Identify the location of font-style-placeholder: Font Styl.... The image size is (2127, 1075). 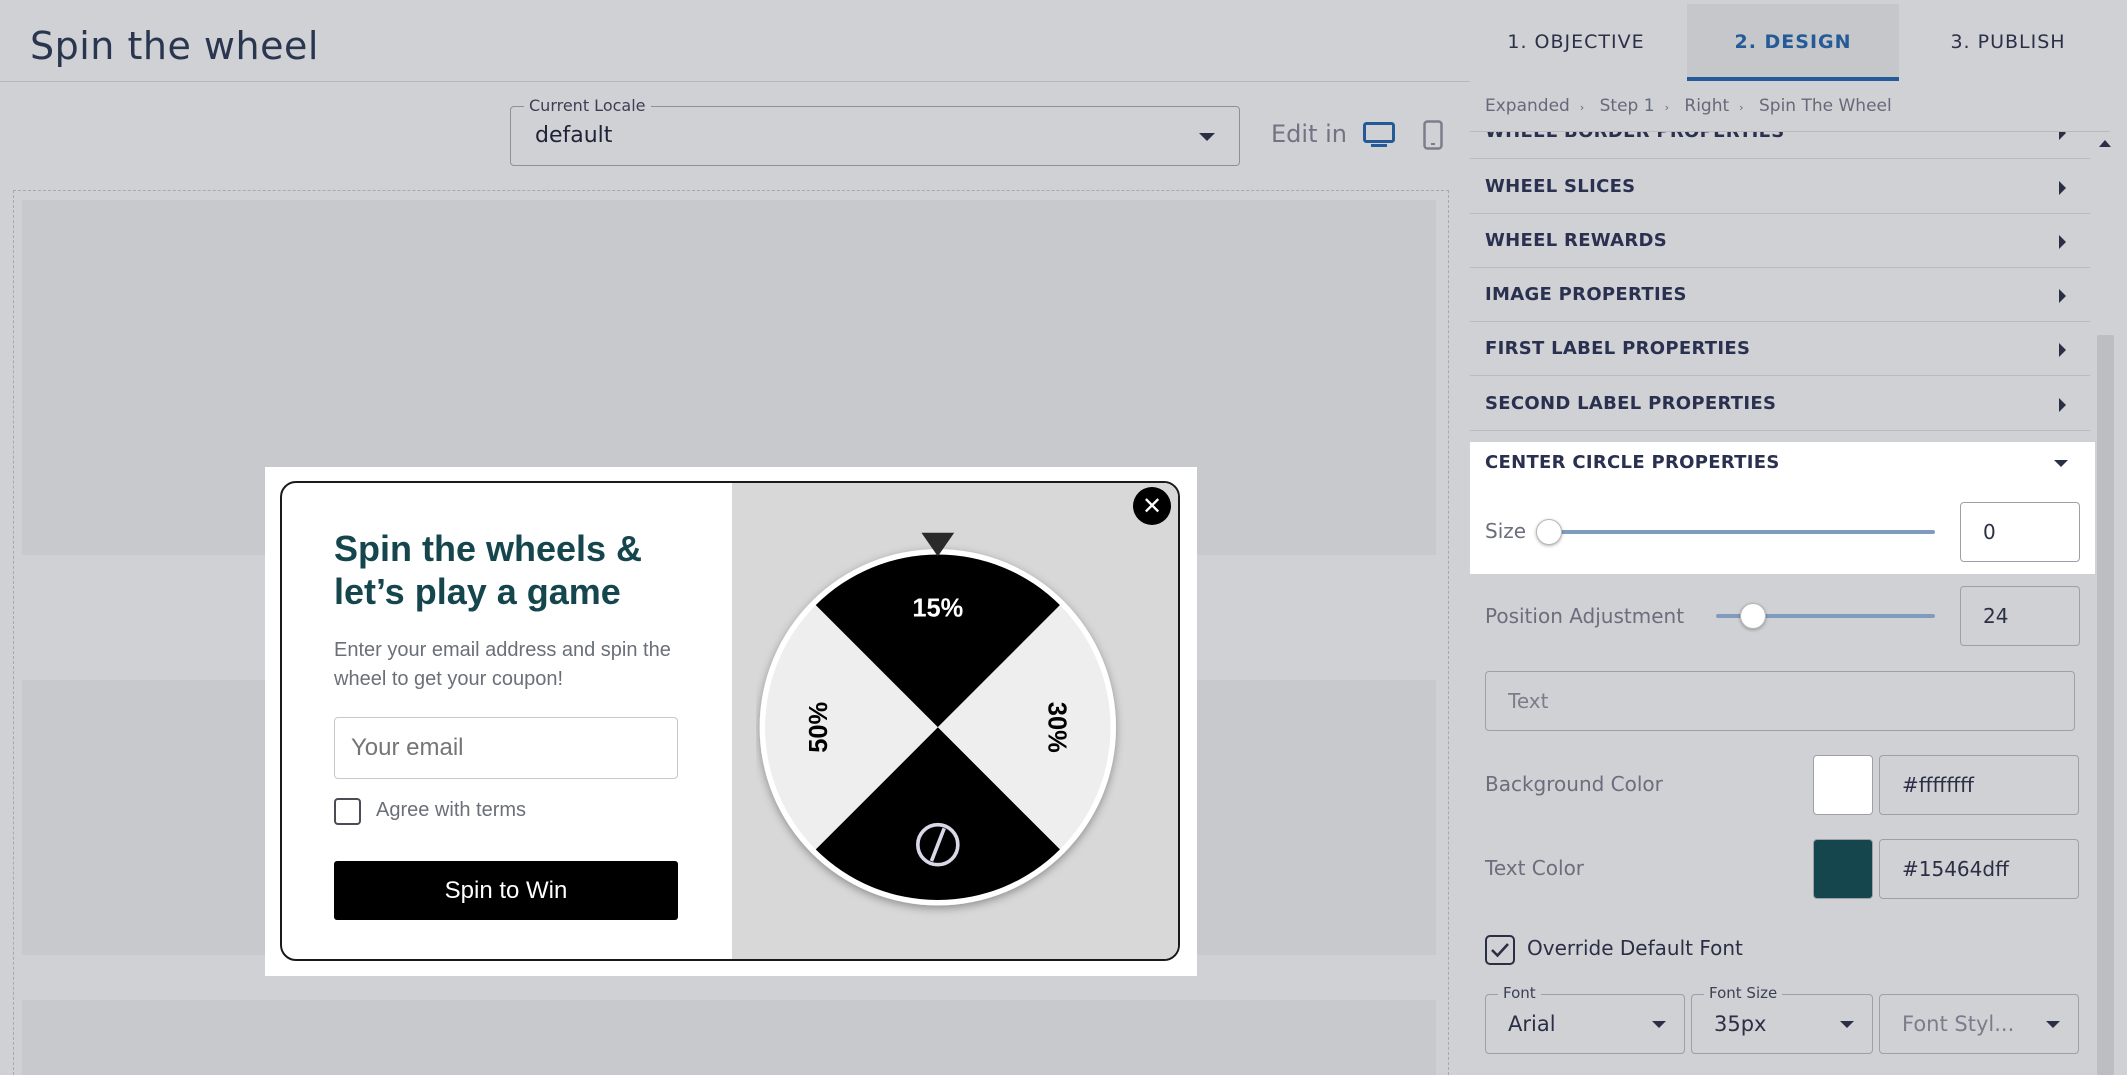
(1958, 1024).